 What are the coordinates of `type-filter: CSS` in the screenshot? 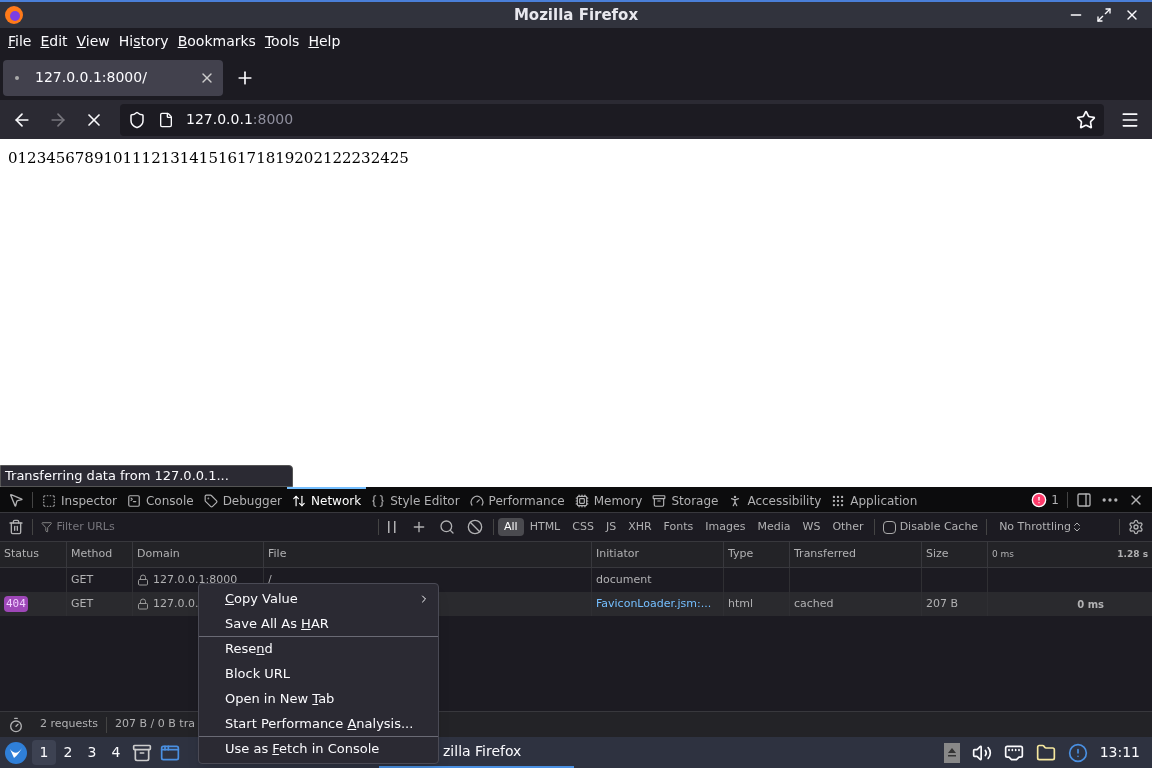 It's located at (583, 527).